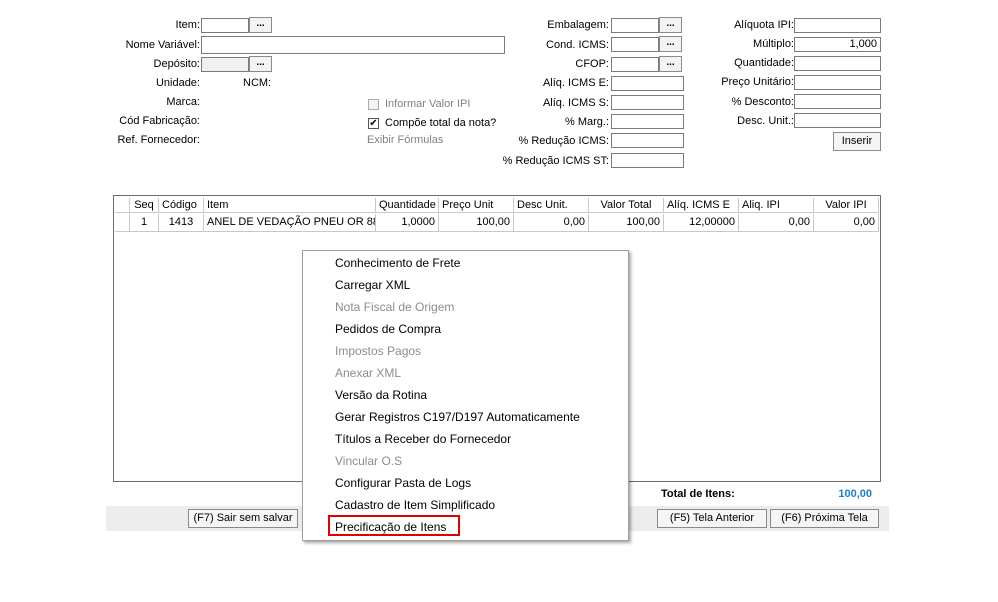  I want to click on cond-icms-input, so click(635, 44).